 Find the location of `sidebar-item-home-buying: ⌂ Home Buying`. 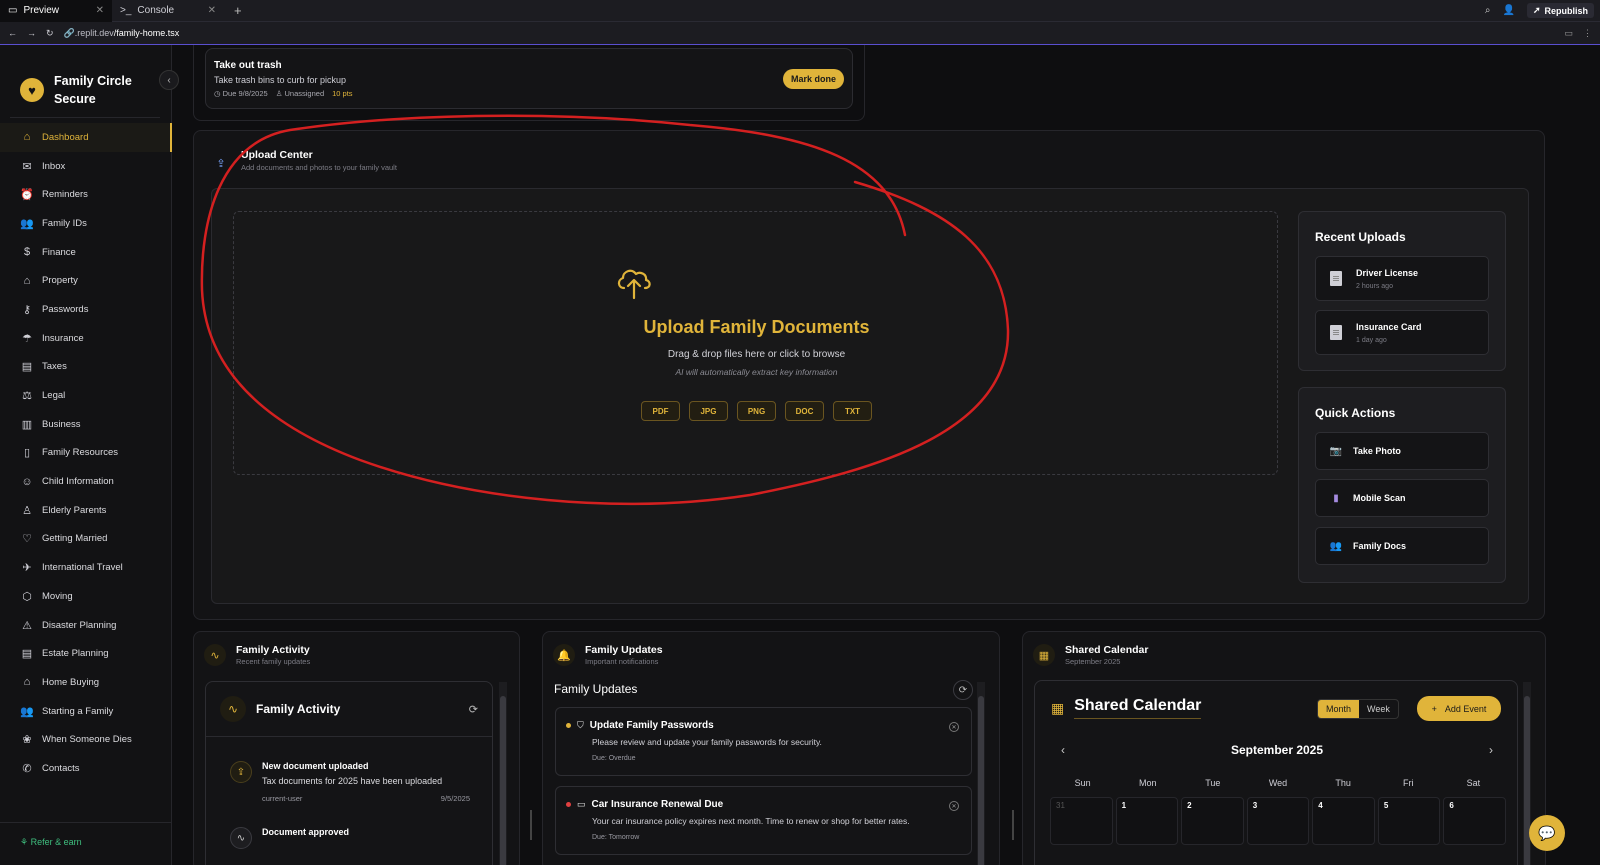

sidebar-item-home-buying: ⌂ Home Buying is located at coordinates (86, 682).